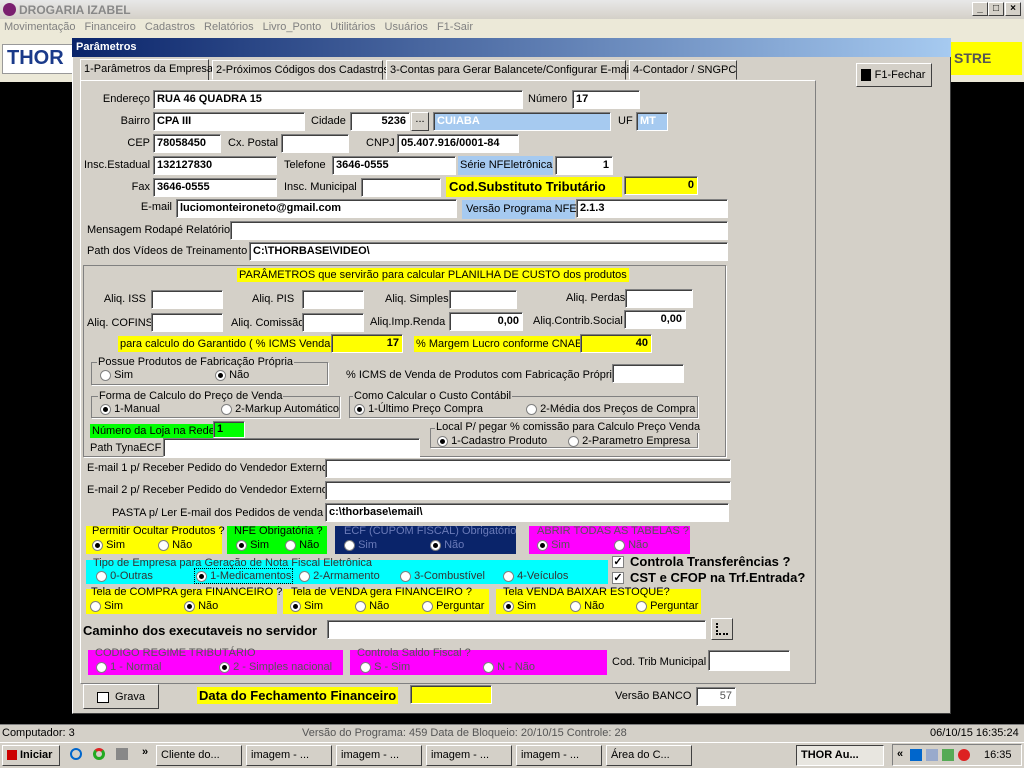 The height and width of the screenshot is (768, 1024). Describe the element at coordinates (229, 121) in the screenshot. I see `bairro-field: CPA III` at that location.